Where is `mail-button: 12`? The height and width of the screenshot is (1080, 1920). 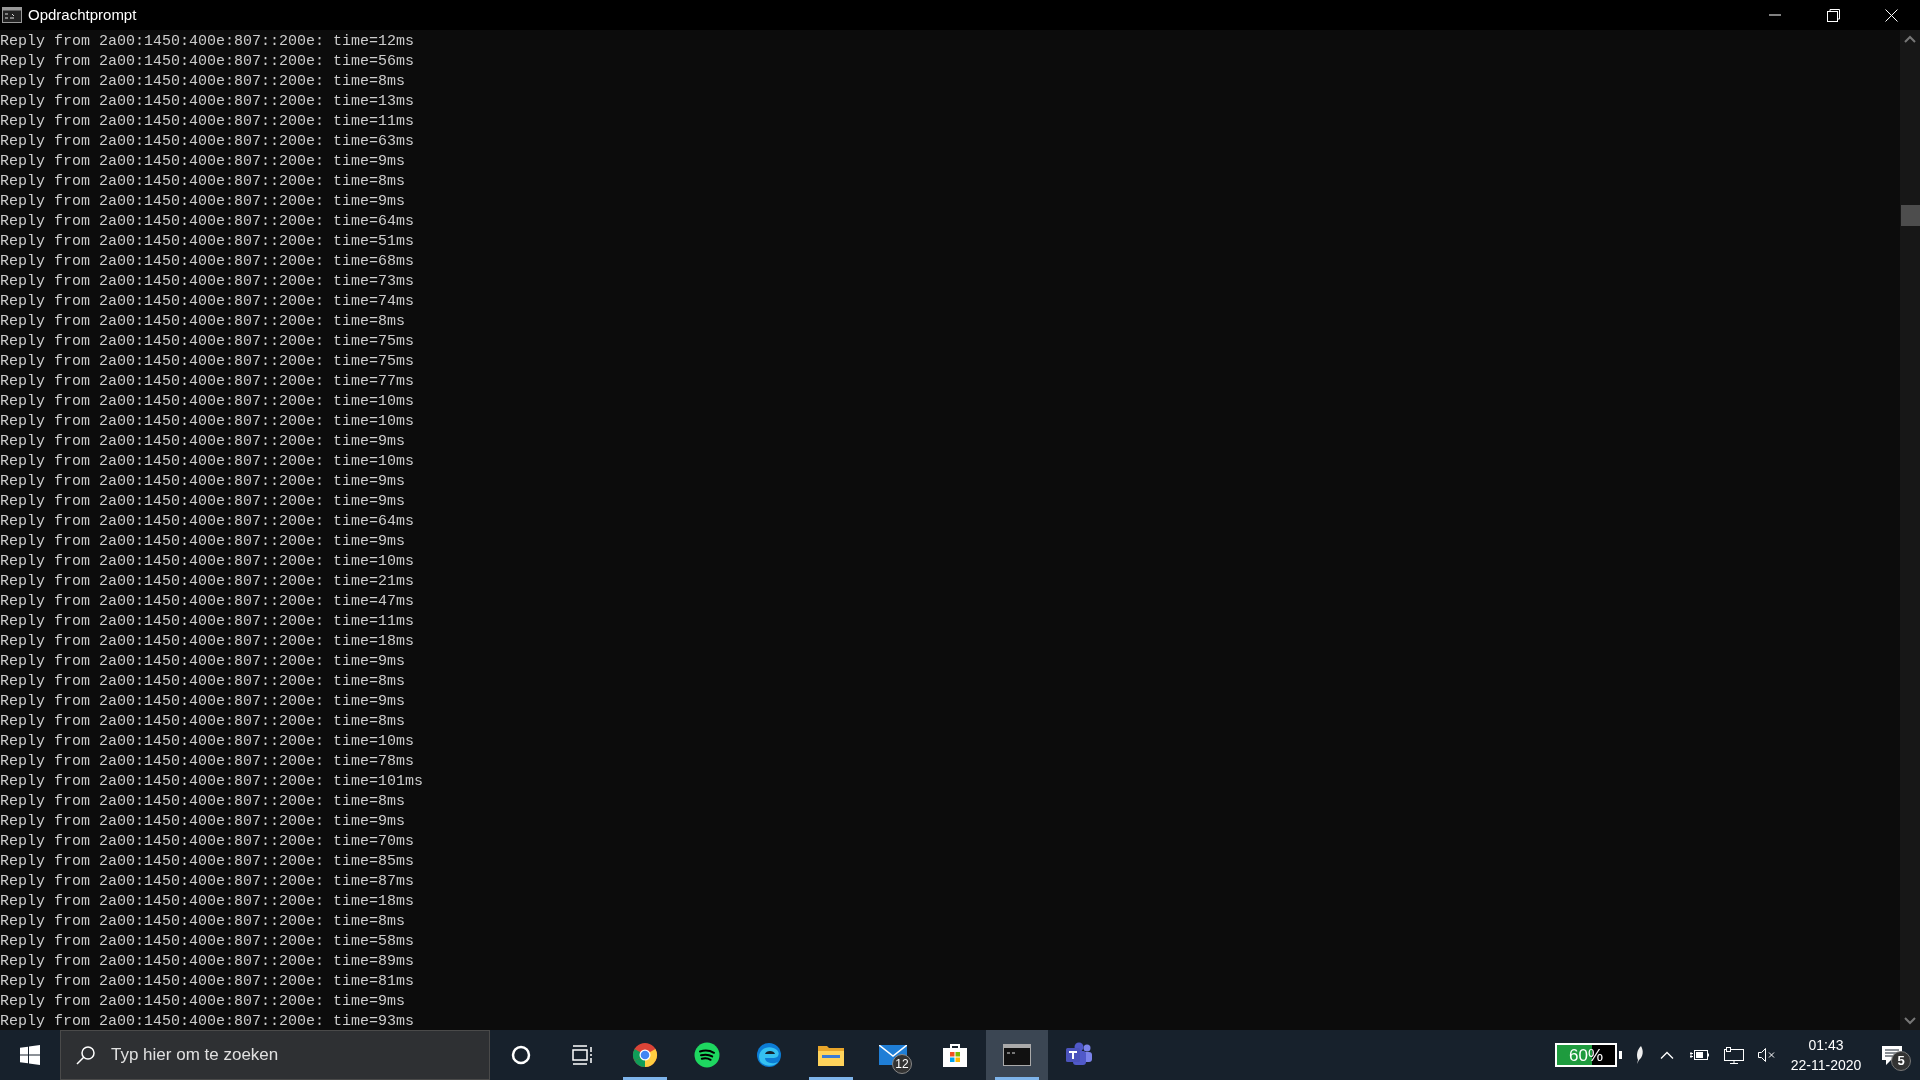
mail-button: 12 is located at coordinates (893, 1055).